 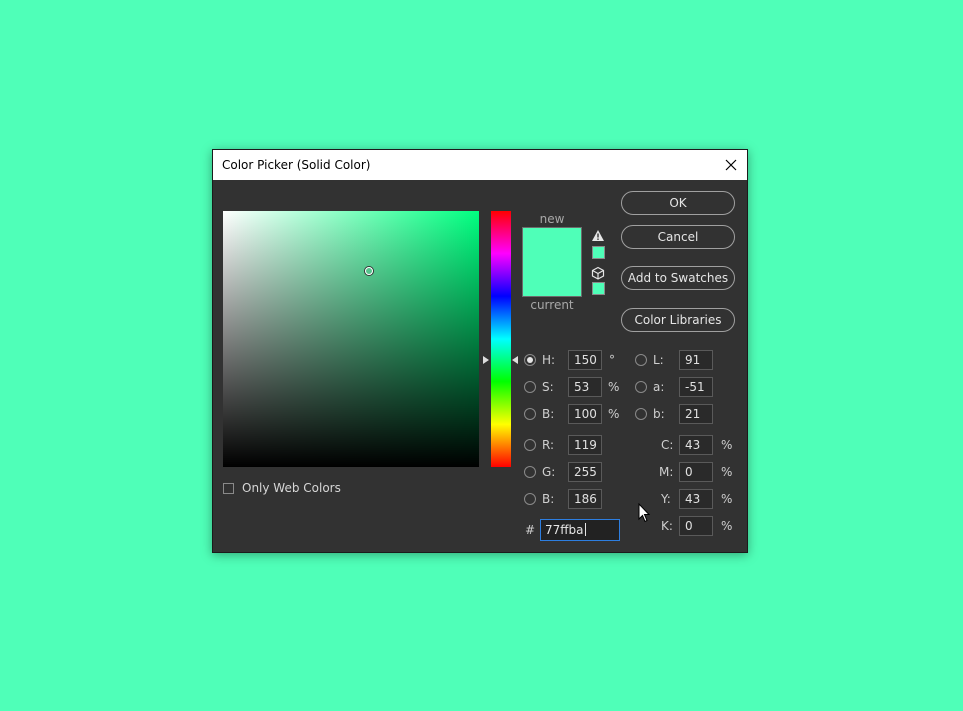 What do you see at coordinates (564, 530) in the screenshot?
I see `hex-value: 77ffba` at bounding box center [564, 530].